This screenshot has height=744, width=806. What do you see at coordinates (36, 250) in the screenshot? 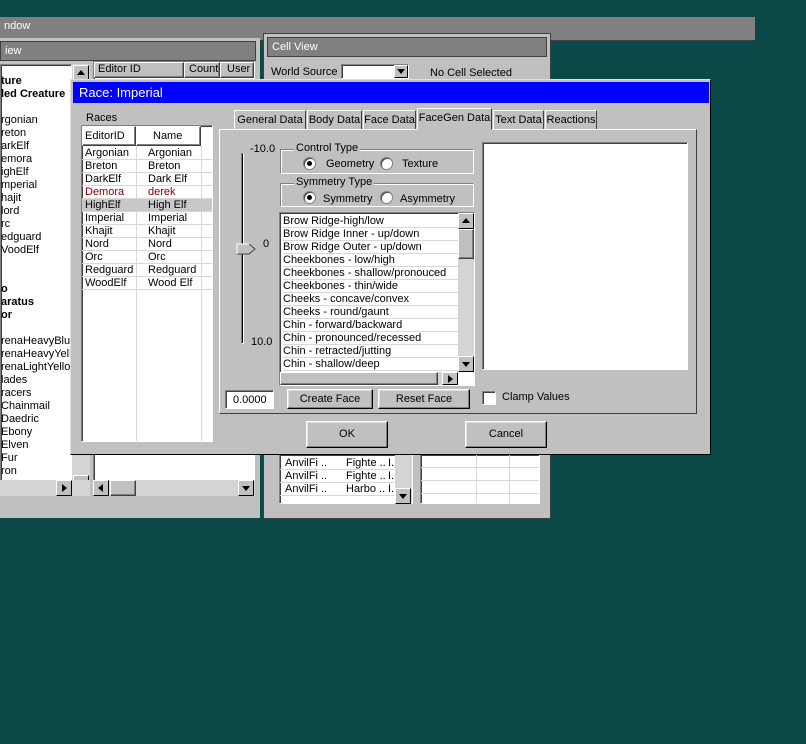
I see `tree-item: VoodElf` at bounding box center [36, 250].